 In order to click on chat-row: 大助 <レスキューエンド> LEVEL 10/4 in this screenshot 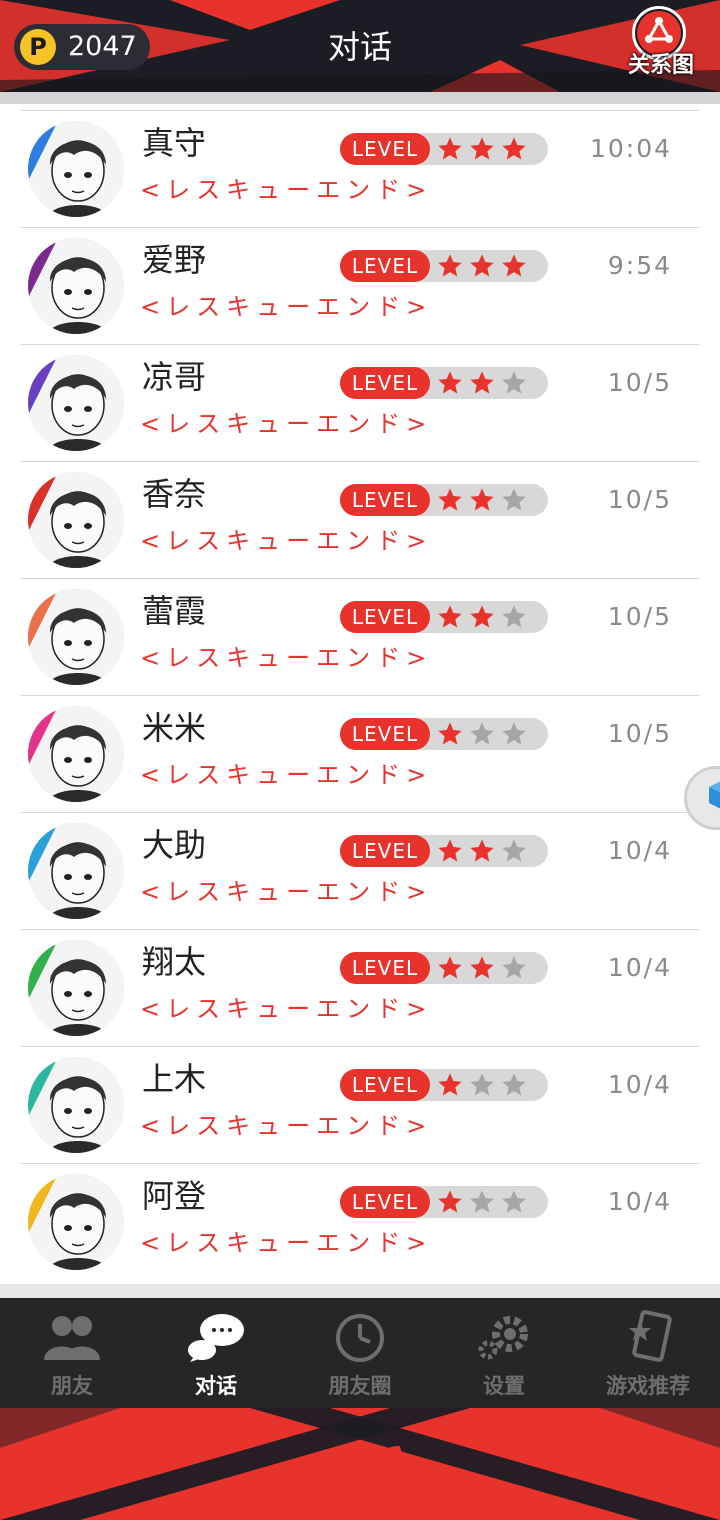, I will do `click(360, 870)`.